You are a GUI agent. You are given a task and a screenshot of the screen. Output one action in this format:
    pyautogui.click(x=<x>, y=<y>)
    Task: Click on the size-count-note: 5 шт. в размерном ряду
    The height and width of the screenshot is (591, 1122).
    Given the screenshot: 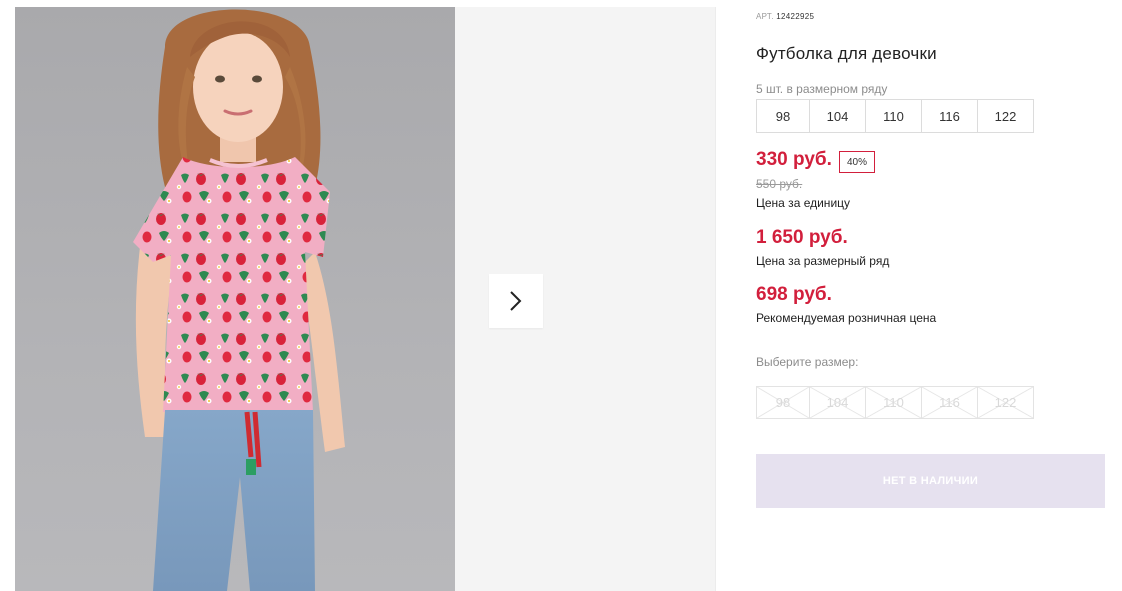 What is the action you would take?
    pyautogui.click(x=822, y=89)
    